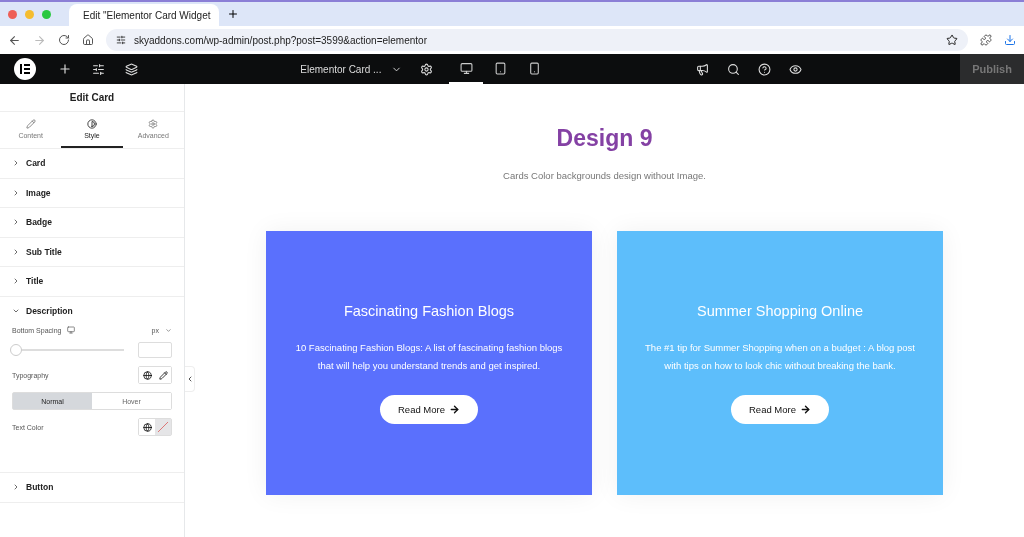  I want to click on caret-down-icon, so click(168, 330).